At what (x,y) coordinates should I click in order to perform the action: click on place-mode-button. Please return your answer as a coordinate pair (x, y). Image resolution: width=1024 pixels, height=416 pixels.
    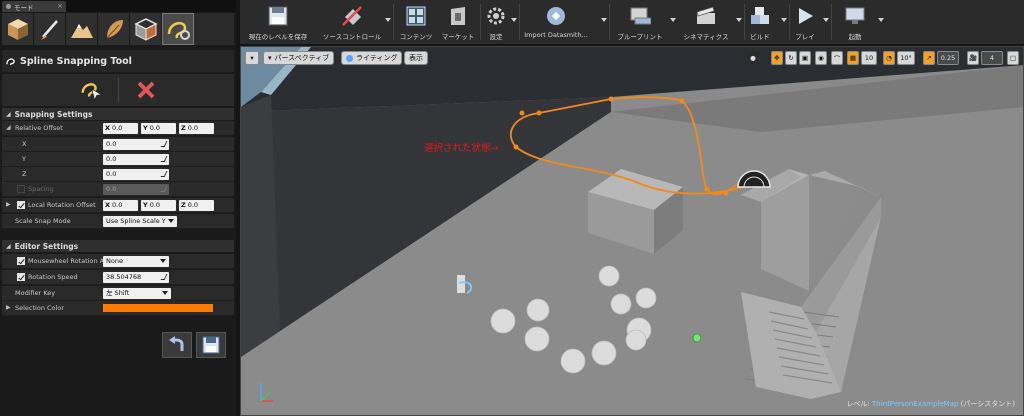
    Looking at the image, I should click on (18, 29).